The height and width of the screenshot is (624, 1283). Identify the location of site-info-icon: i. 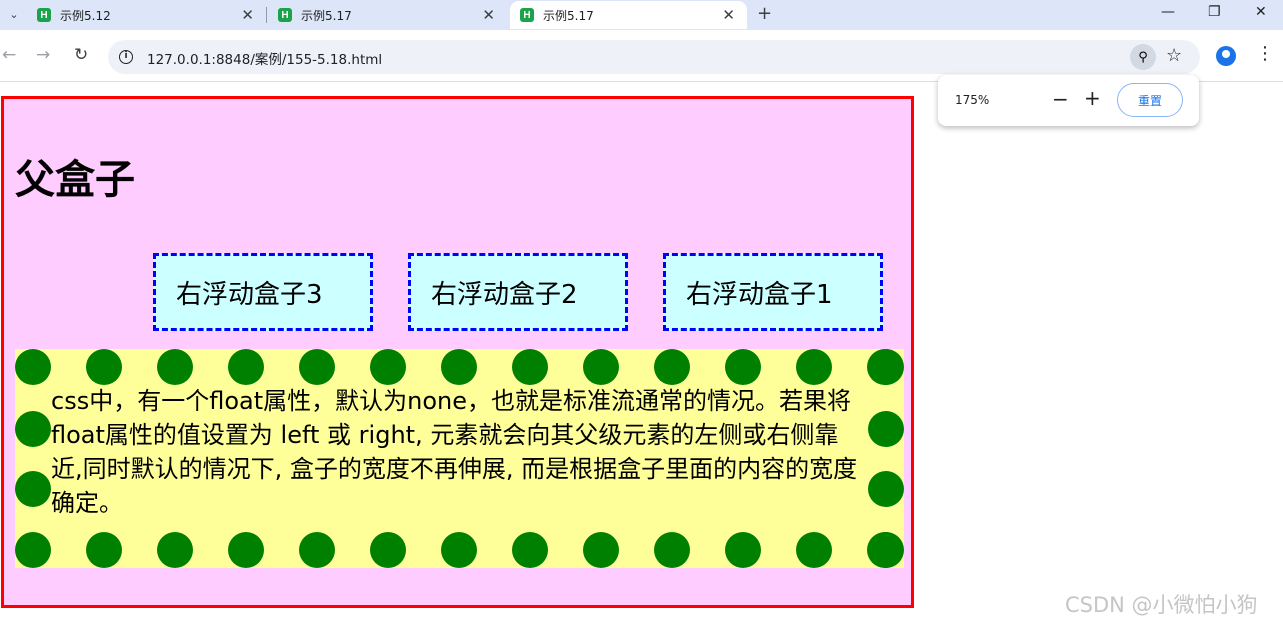
(126, 57).